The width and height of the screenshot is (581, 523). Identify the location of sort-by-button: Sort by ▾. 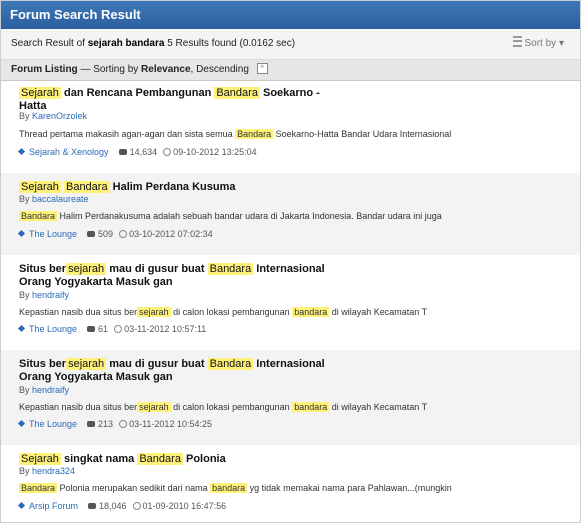
(538, 44).